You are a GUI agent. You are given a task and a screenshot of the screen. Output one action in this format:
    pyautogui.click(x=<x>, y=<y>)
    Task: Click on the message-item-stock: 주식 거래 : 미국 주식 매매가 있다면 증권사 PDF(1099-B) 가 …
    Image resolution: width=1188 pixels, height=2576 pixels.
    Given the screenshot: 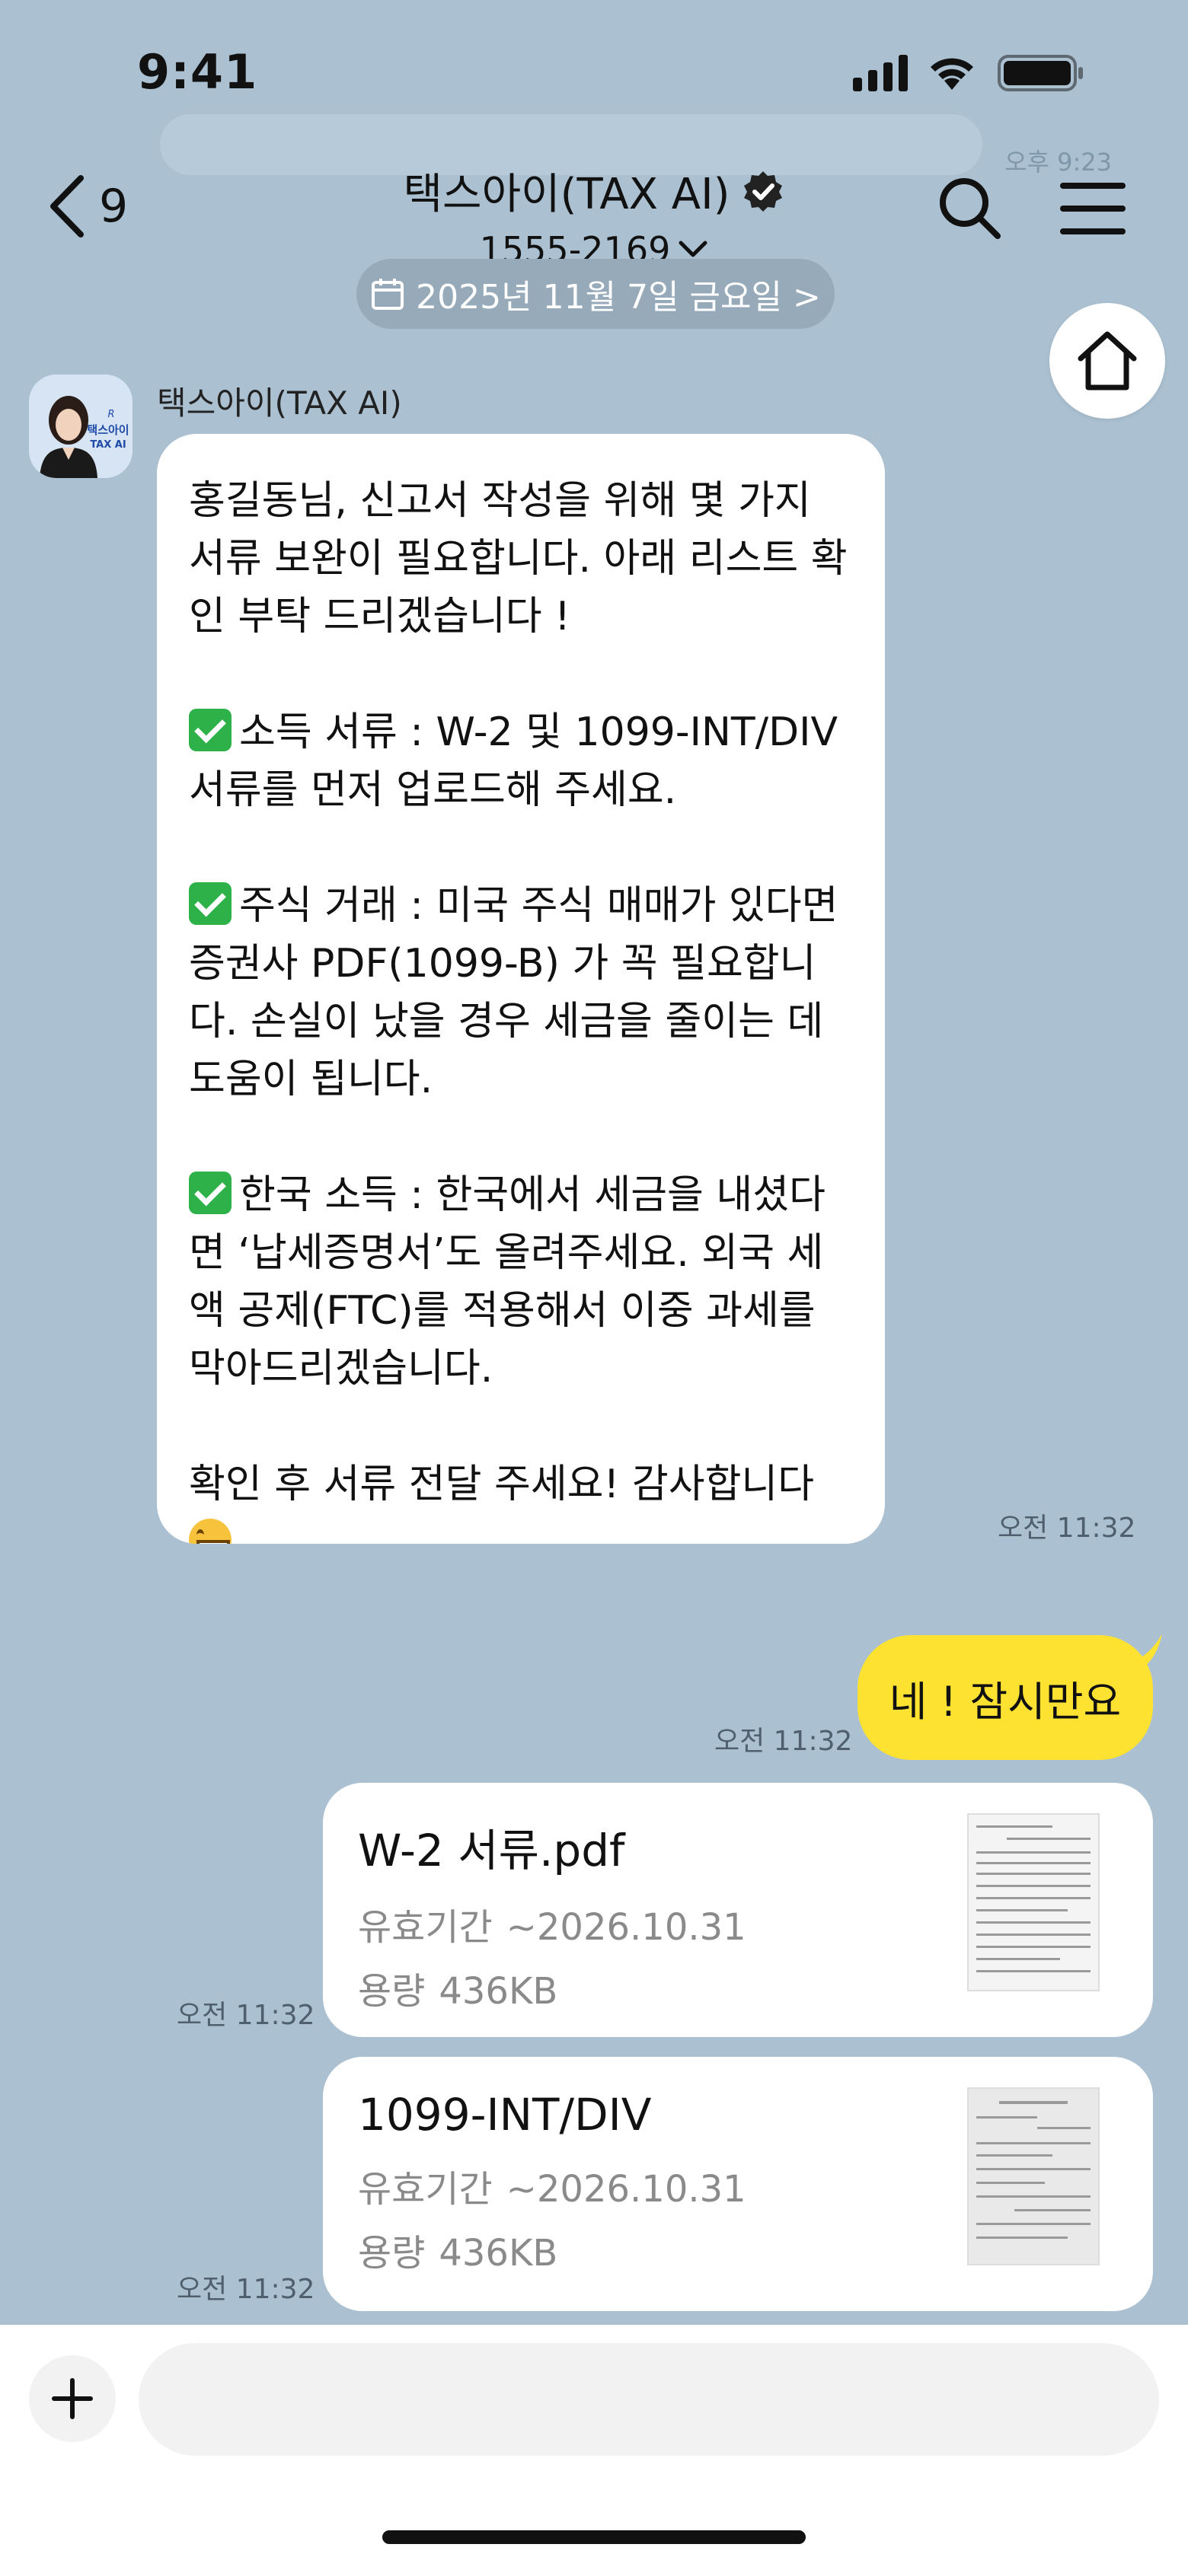 What is the action you would take?
    pyautogui.click(x=520, y=992)
    